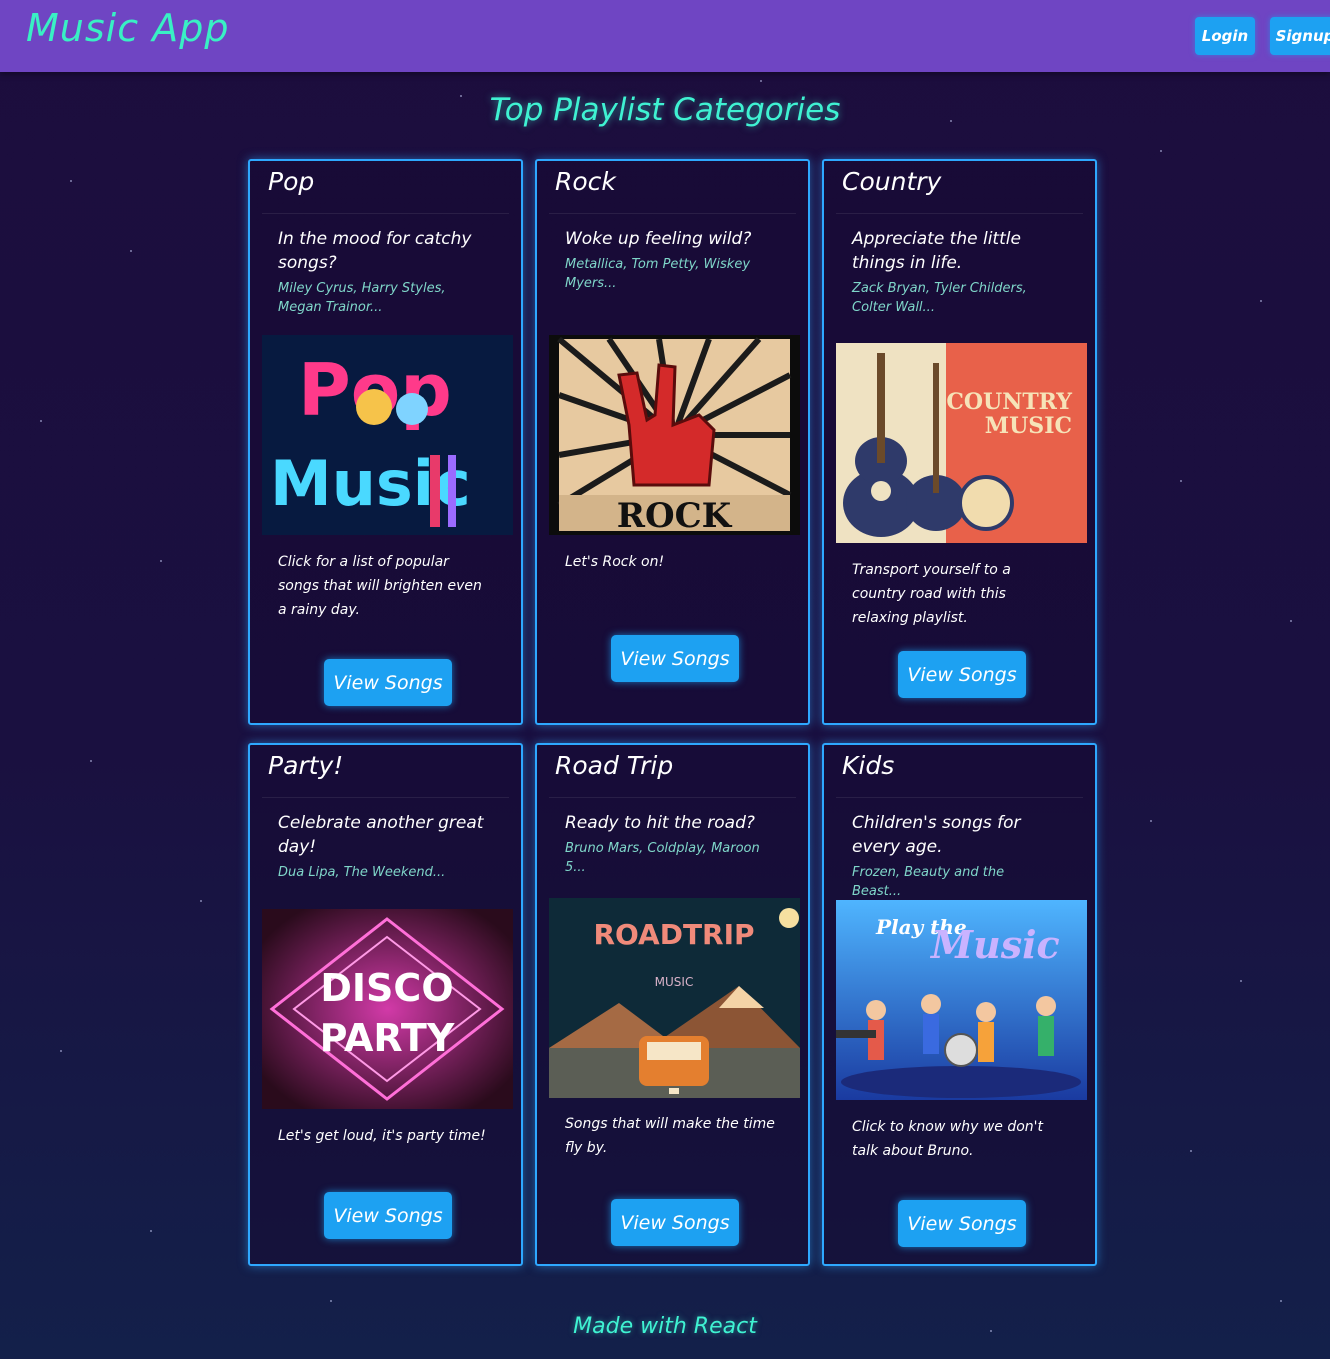 The image size is (1330, 1359). What do you see at coordinates (673, 934) in the screenshot?
I see `image-text: ROADTRIP` at bounding box center [673, 934].